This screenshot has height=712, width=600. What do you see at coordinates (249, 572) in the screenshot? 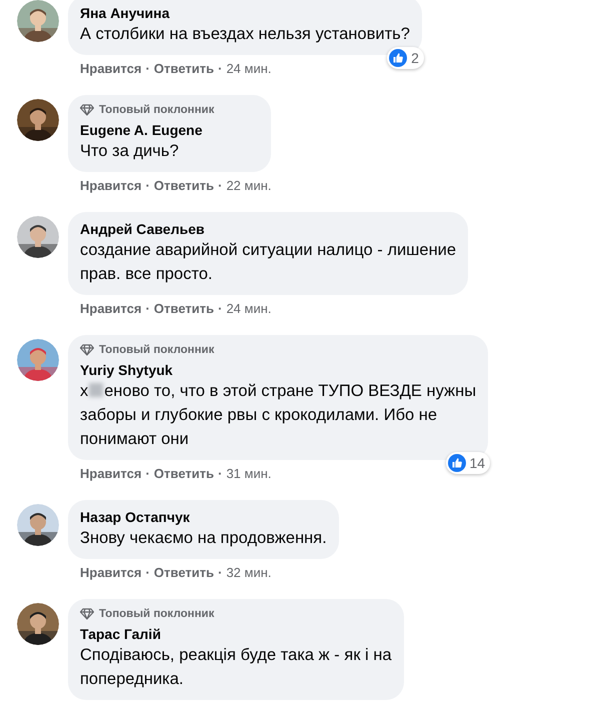
I see `timestamp: 32 мин.` at bounding box center [249, 572].